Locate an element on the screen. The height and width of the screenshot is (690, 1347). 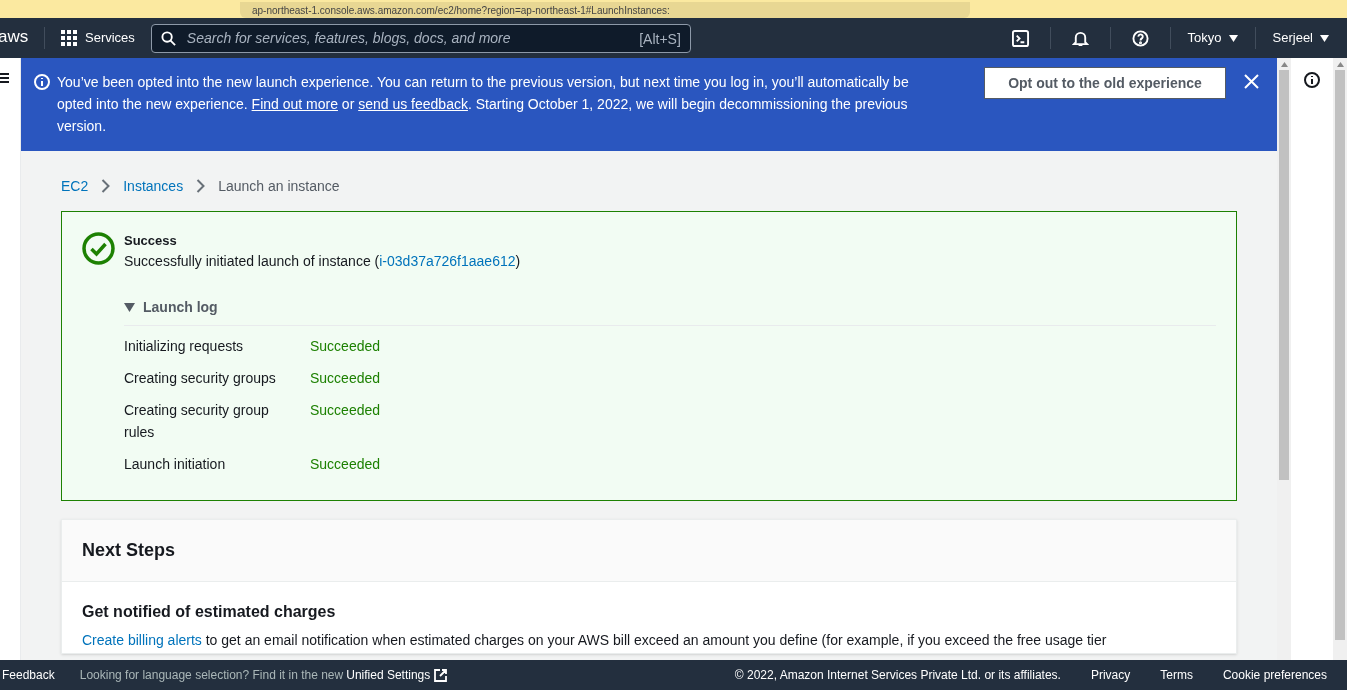
account-menu-button: Serjeel is located at coordinates (1300, 38).